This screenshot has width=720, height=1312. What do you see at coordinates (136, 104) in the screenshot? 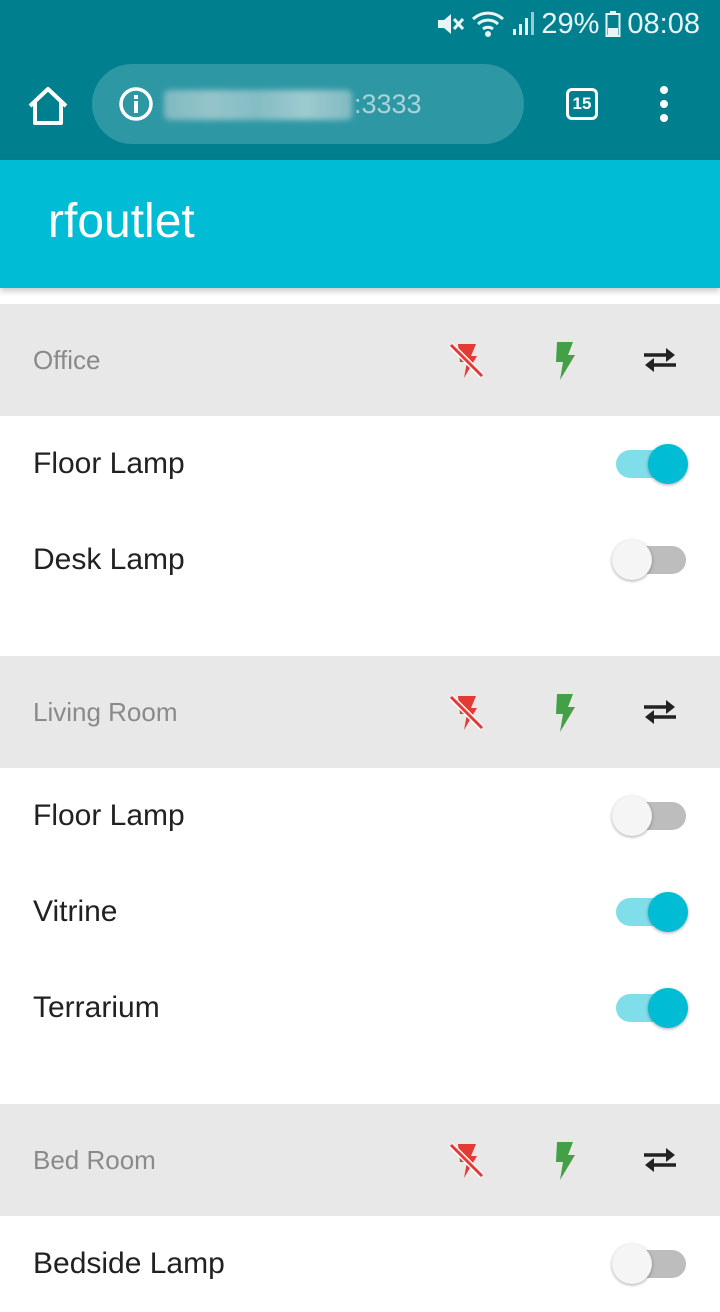
I see `info-icon` at bounding box center [136, 104].